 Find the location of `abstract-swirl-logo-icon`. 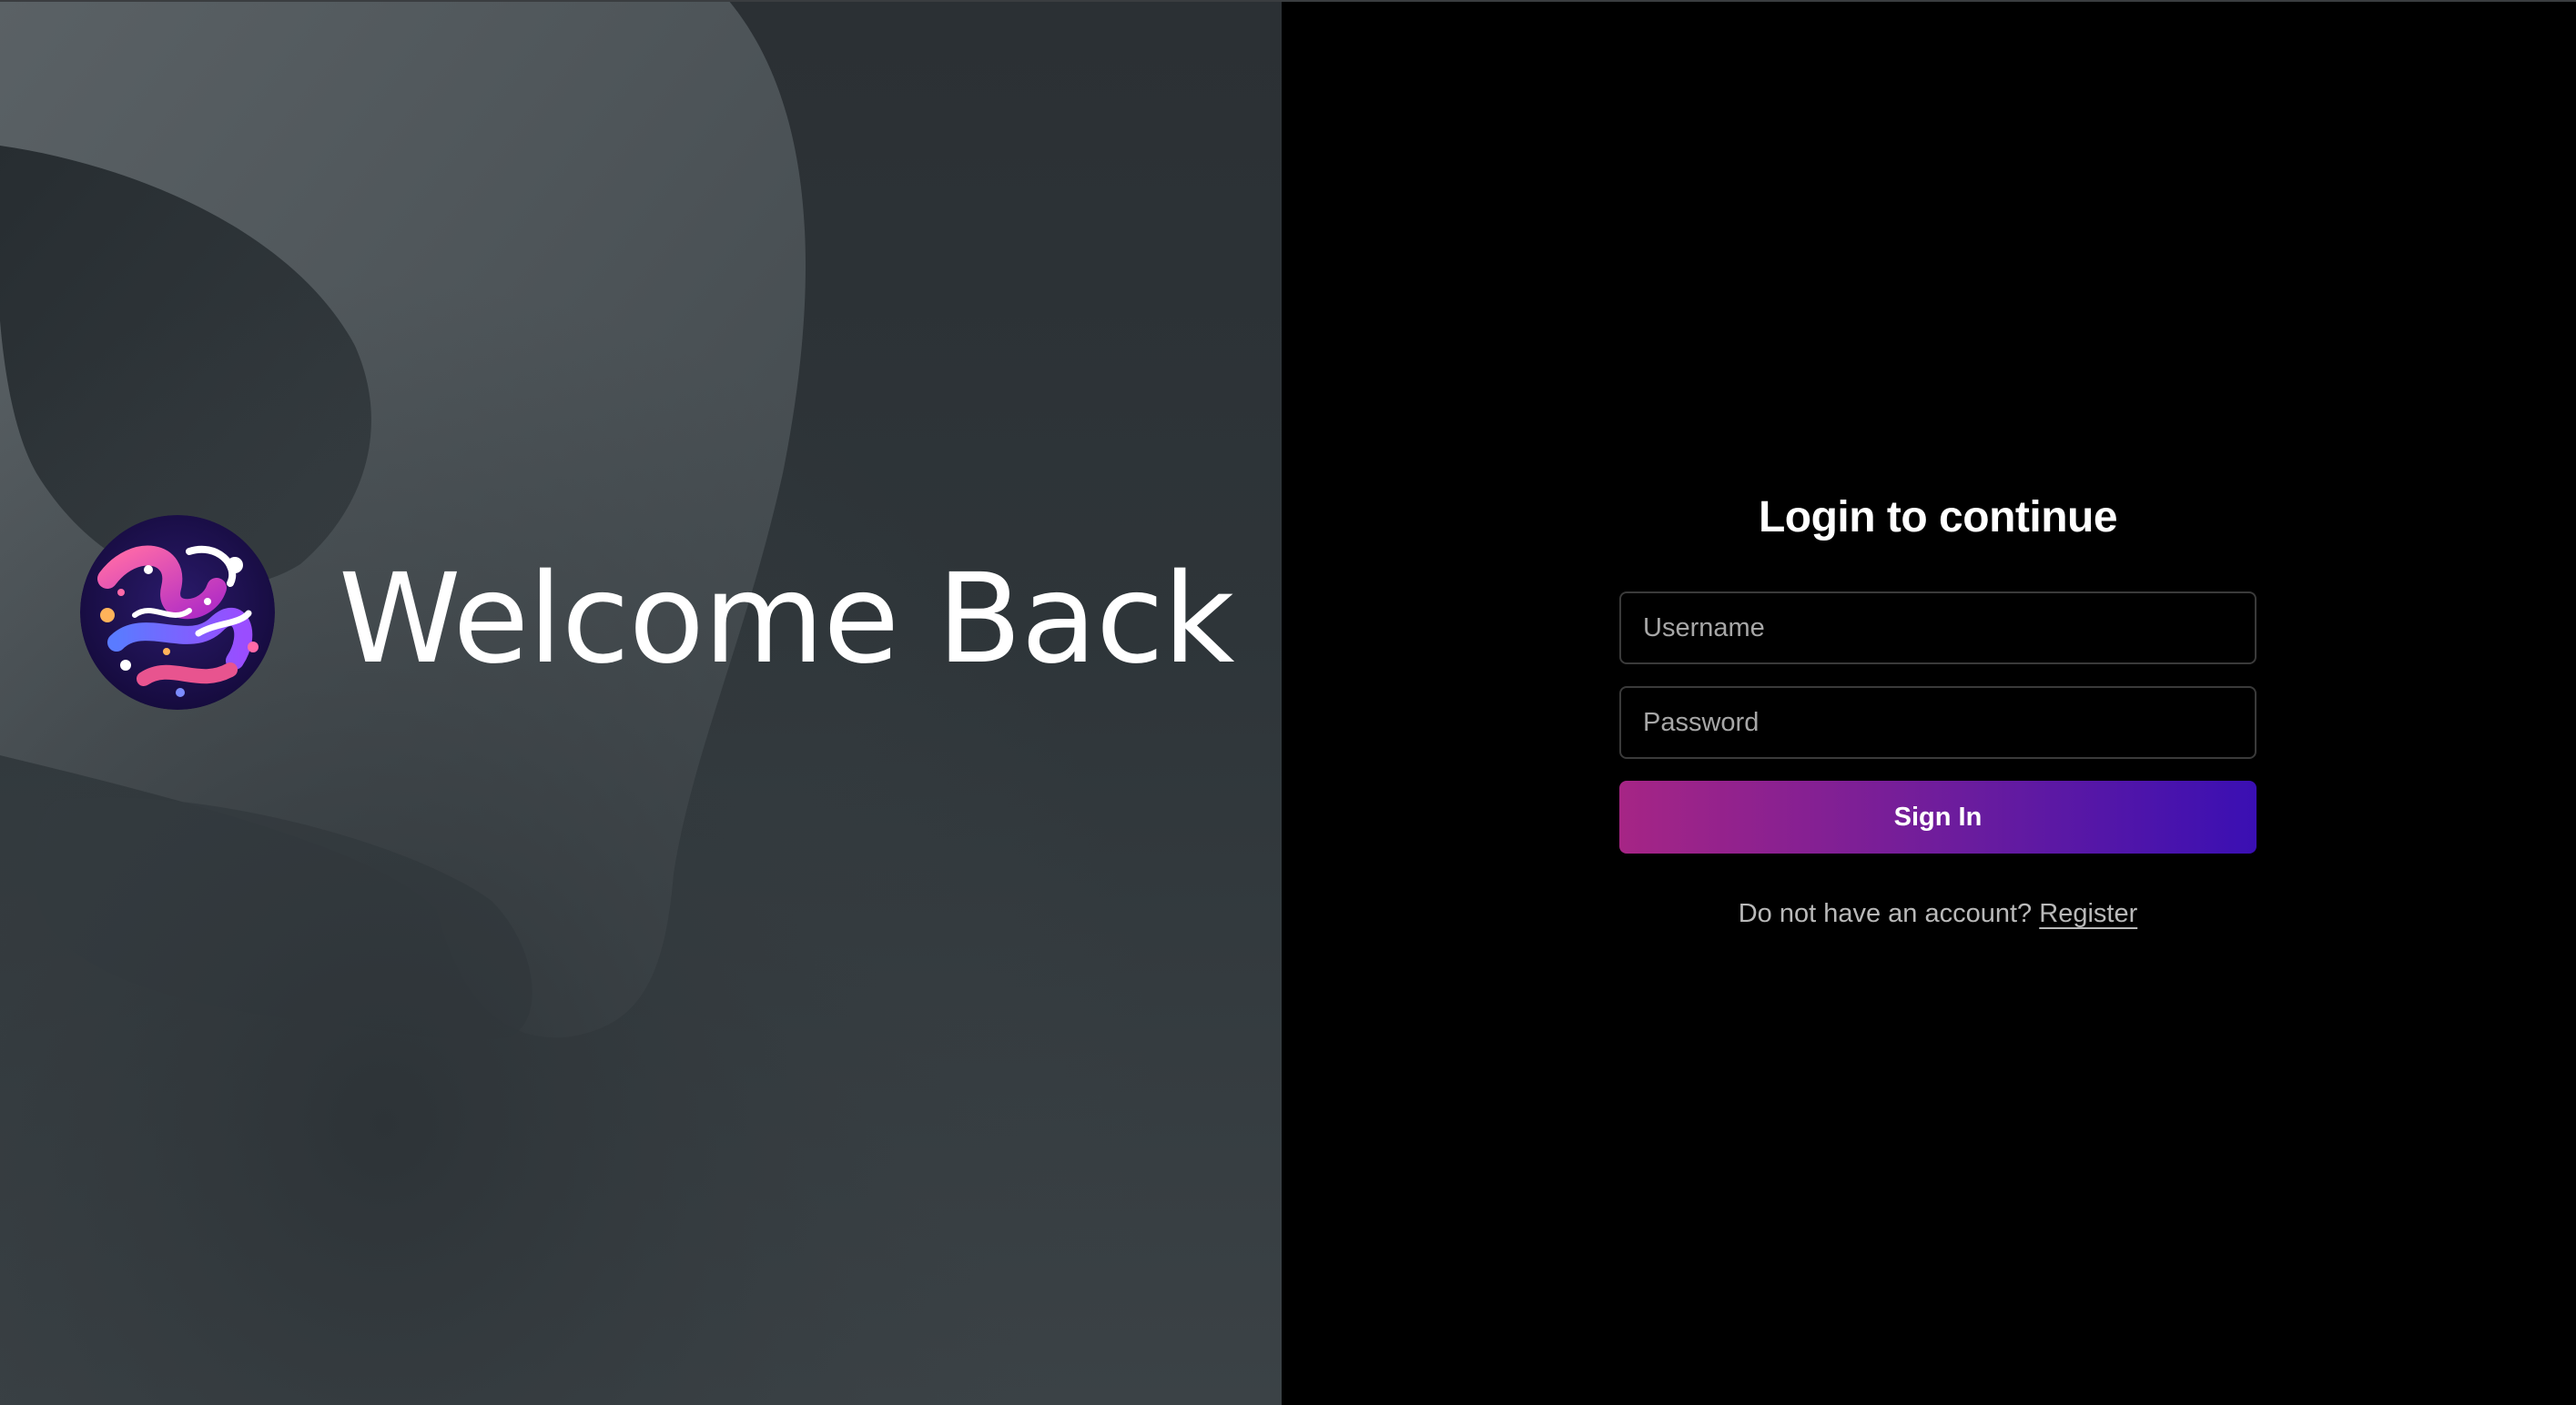

abstract-swirl-logo-icon is located at coordinates (177, 612).